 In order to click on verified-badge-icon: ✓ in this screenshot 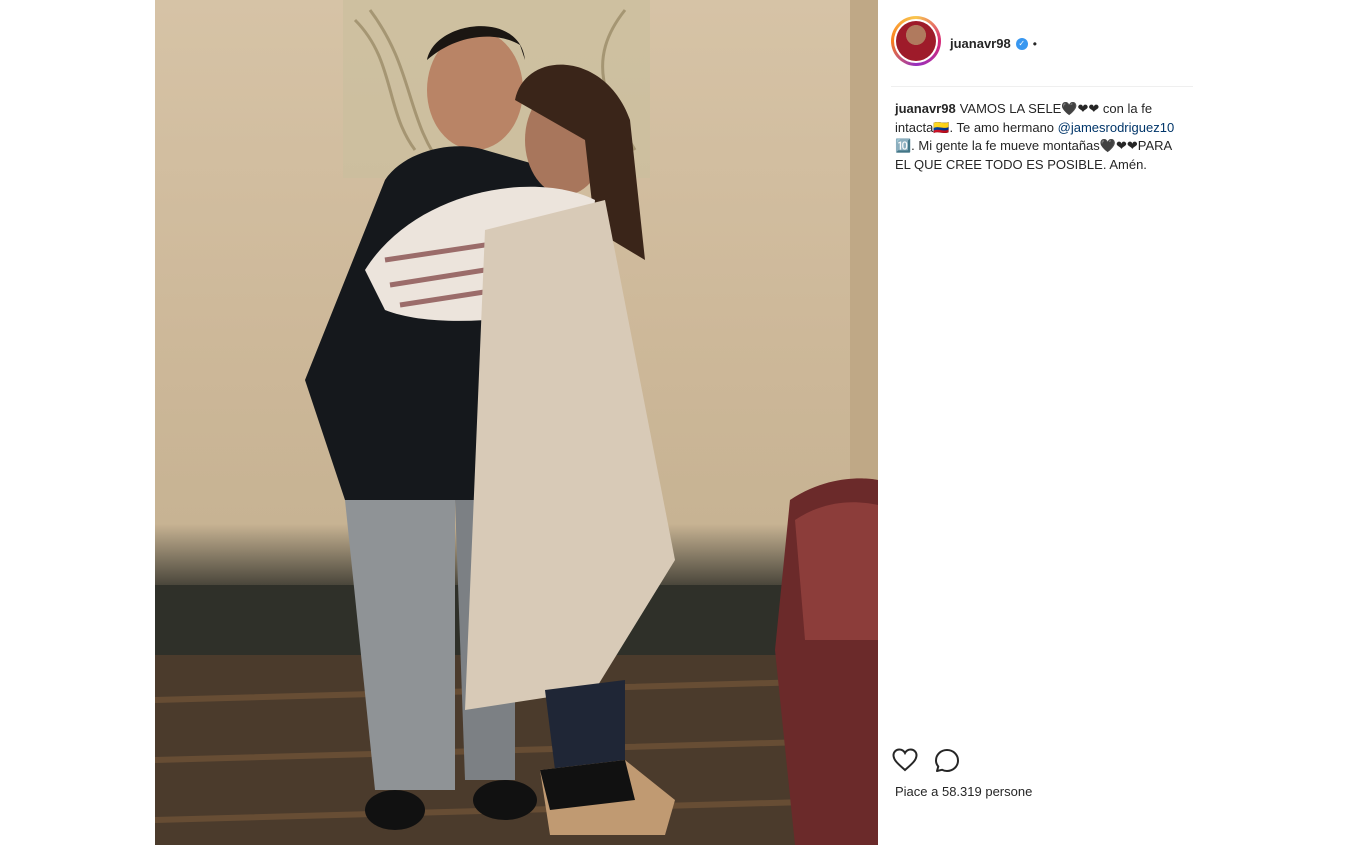, I will do `click(1021, 43)`.